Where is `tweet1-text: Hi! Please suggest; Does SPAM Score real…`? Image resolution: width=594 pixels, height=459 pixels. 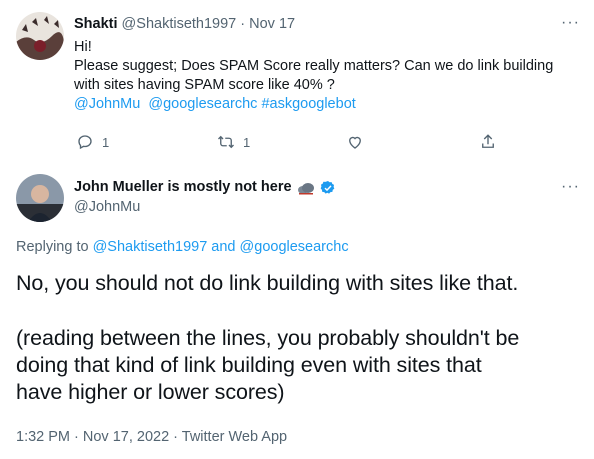 tweet1-text: Hi! Please suggest; Does SPAM Score real… is located at coordinates (313, 76).